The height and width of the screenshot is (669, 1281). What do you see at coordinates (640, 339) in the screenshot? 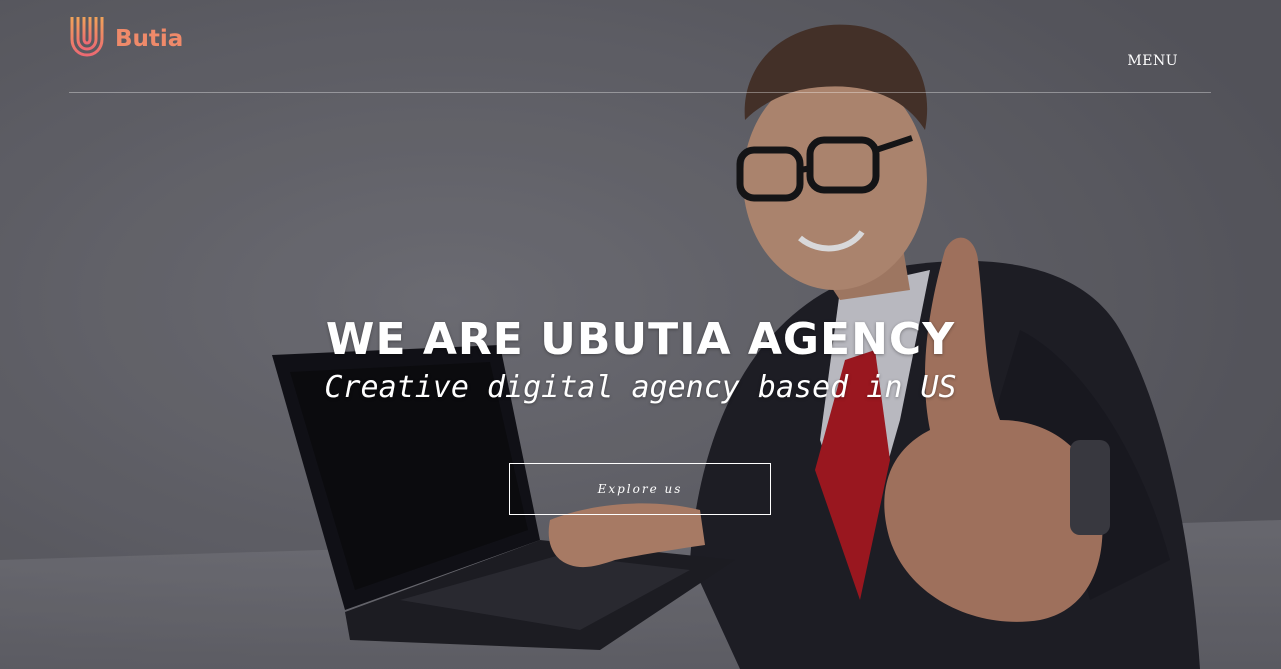
I see `hero-headline: WE ARE UBUTIA AGENCY` at bounding box center [640, 339].